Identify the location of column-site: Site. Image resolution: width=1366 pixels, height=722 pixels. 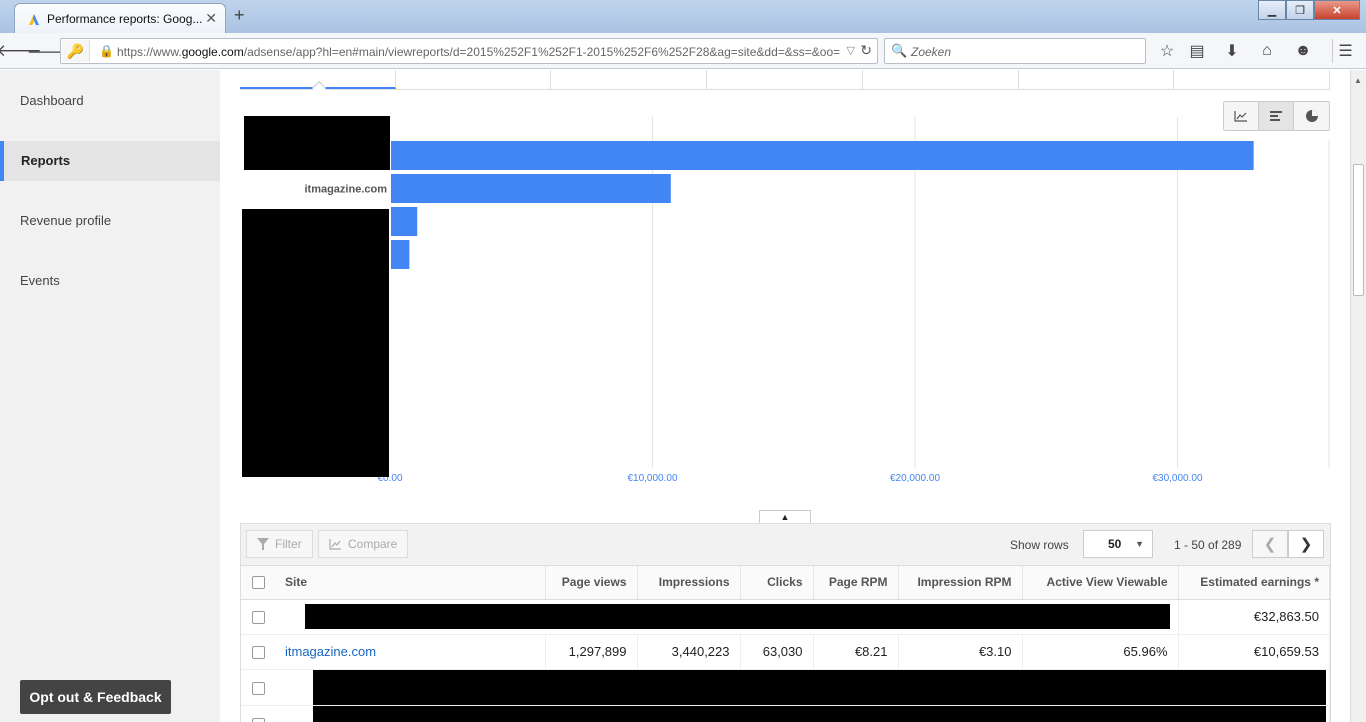
(410, 583).